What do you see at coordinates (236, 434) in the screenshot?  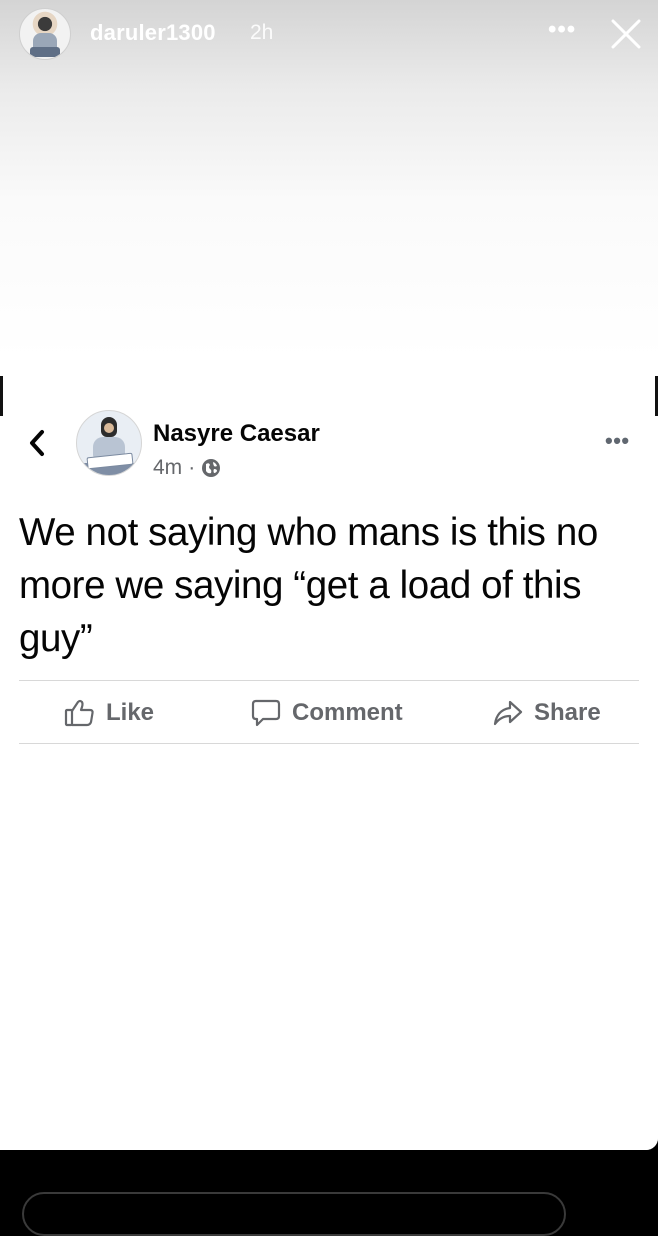 I see `post-author-name: Nasyre Caesar` at bounding box center [236, 434].